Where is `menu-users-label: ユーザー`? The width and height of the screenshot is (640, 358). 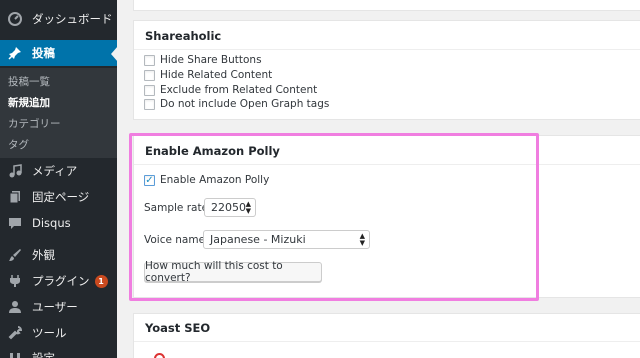 menu-users-label: ユーザー is located at coordinates (55, 307).